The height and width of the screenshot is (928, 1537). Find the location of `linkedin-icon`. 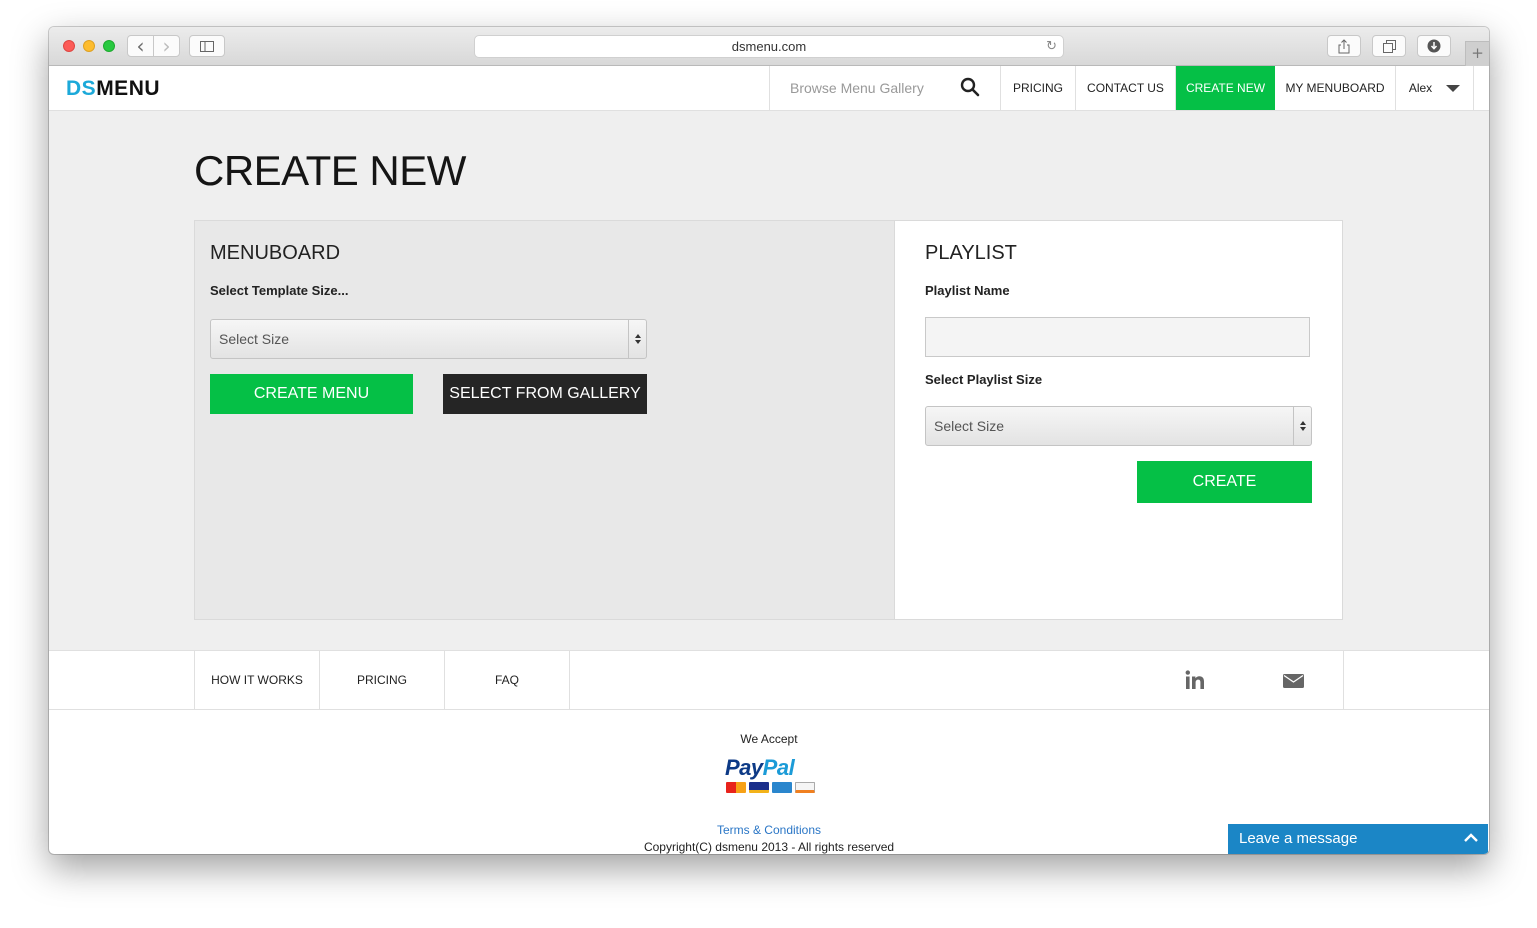

linkedin-icon is located at coordinates (1195, 680).